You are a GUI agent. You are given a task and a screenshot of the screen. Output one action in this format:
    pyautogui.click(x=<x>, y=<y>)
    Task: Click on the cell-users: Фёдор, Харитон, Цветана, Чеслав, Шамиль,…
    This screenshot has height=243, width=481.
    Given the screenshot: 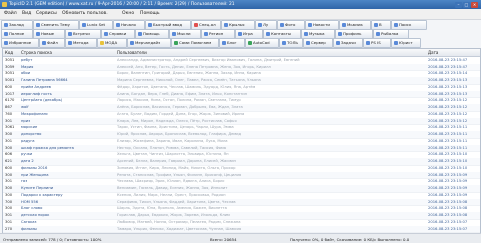 What is the action you would take?
    pyautogui.click(x=186, y=86)
    